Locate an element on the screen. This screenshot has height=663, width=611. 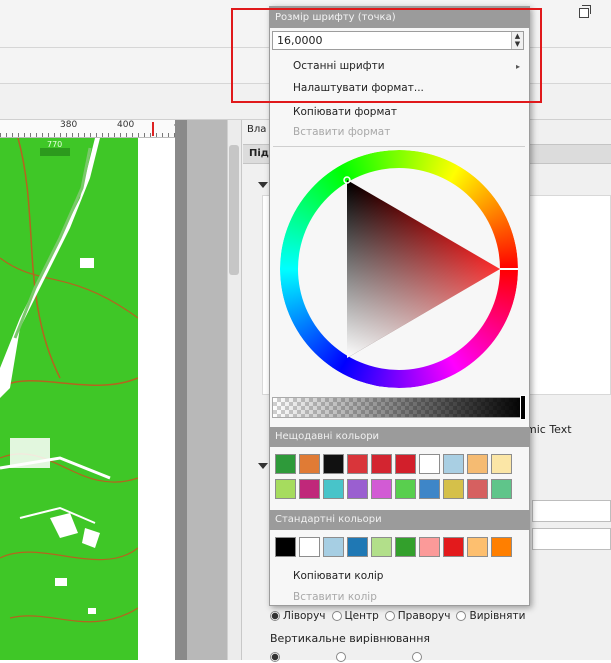
vertical-alignment-label: Вертикальне вирівнювання is located at coordinates (350, 638).